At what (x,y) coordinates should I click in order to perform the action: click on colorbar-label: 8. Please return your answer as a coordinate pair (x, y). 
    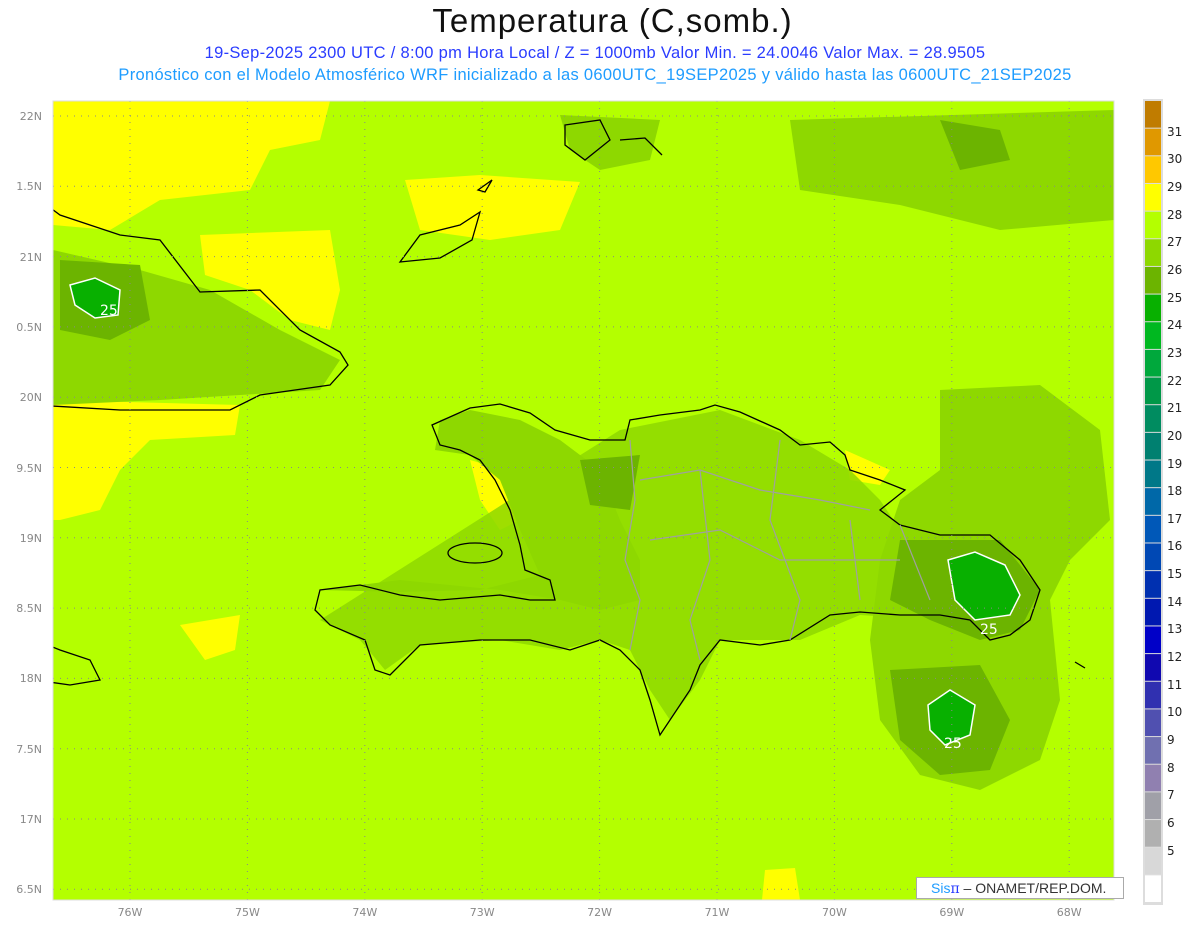
    Looking at the image, I should click on (1171, 767).